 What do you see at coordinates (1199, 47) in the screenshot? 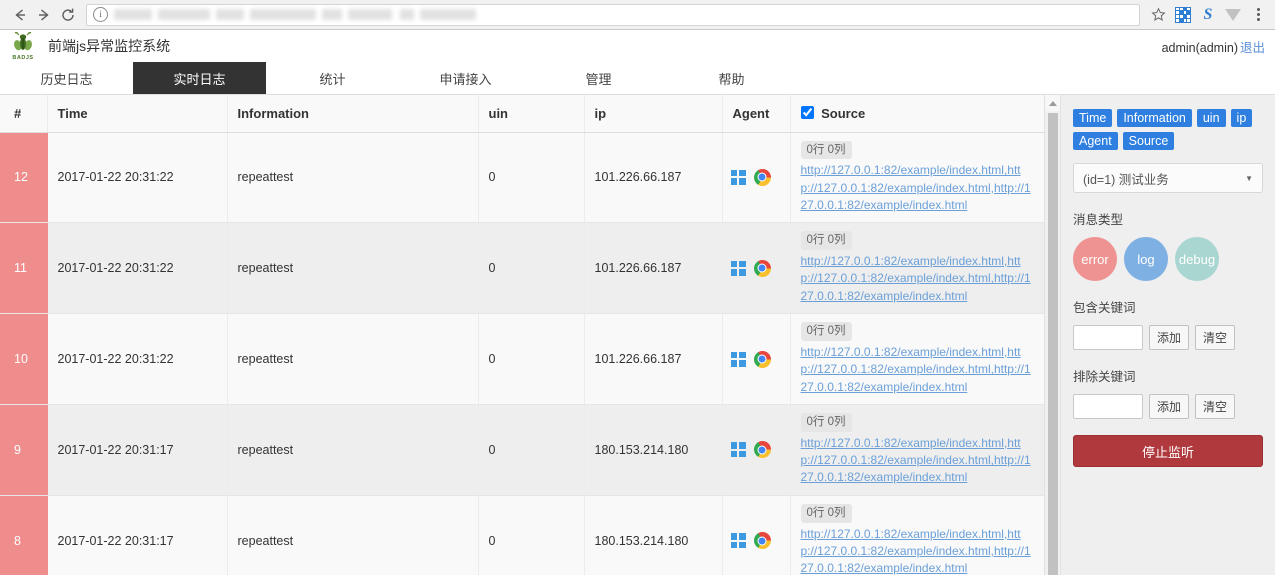
I see `username-label: admin(admin)` at bounding box center [1199, 47].